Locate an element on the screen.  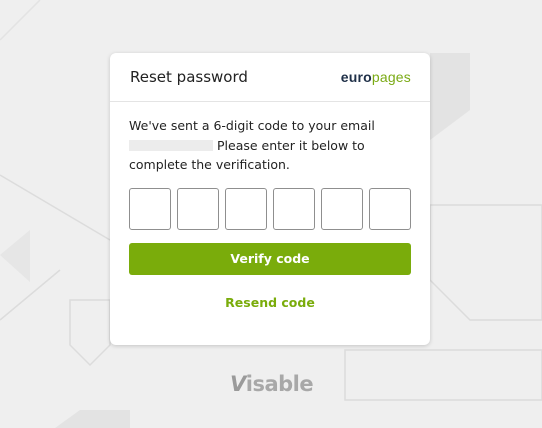
dialog-title: Reset password is located at coordinates (189, 77).